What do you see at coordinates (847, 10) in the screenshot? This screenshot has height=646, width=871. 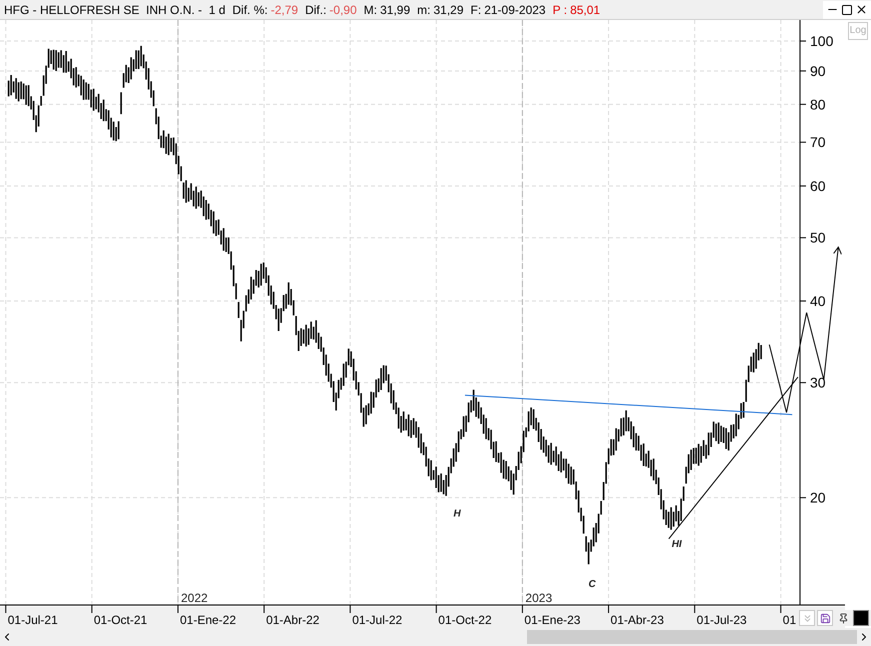 I see `maximize-icon` at bounding box center [847, 10].